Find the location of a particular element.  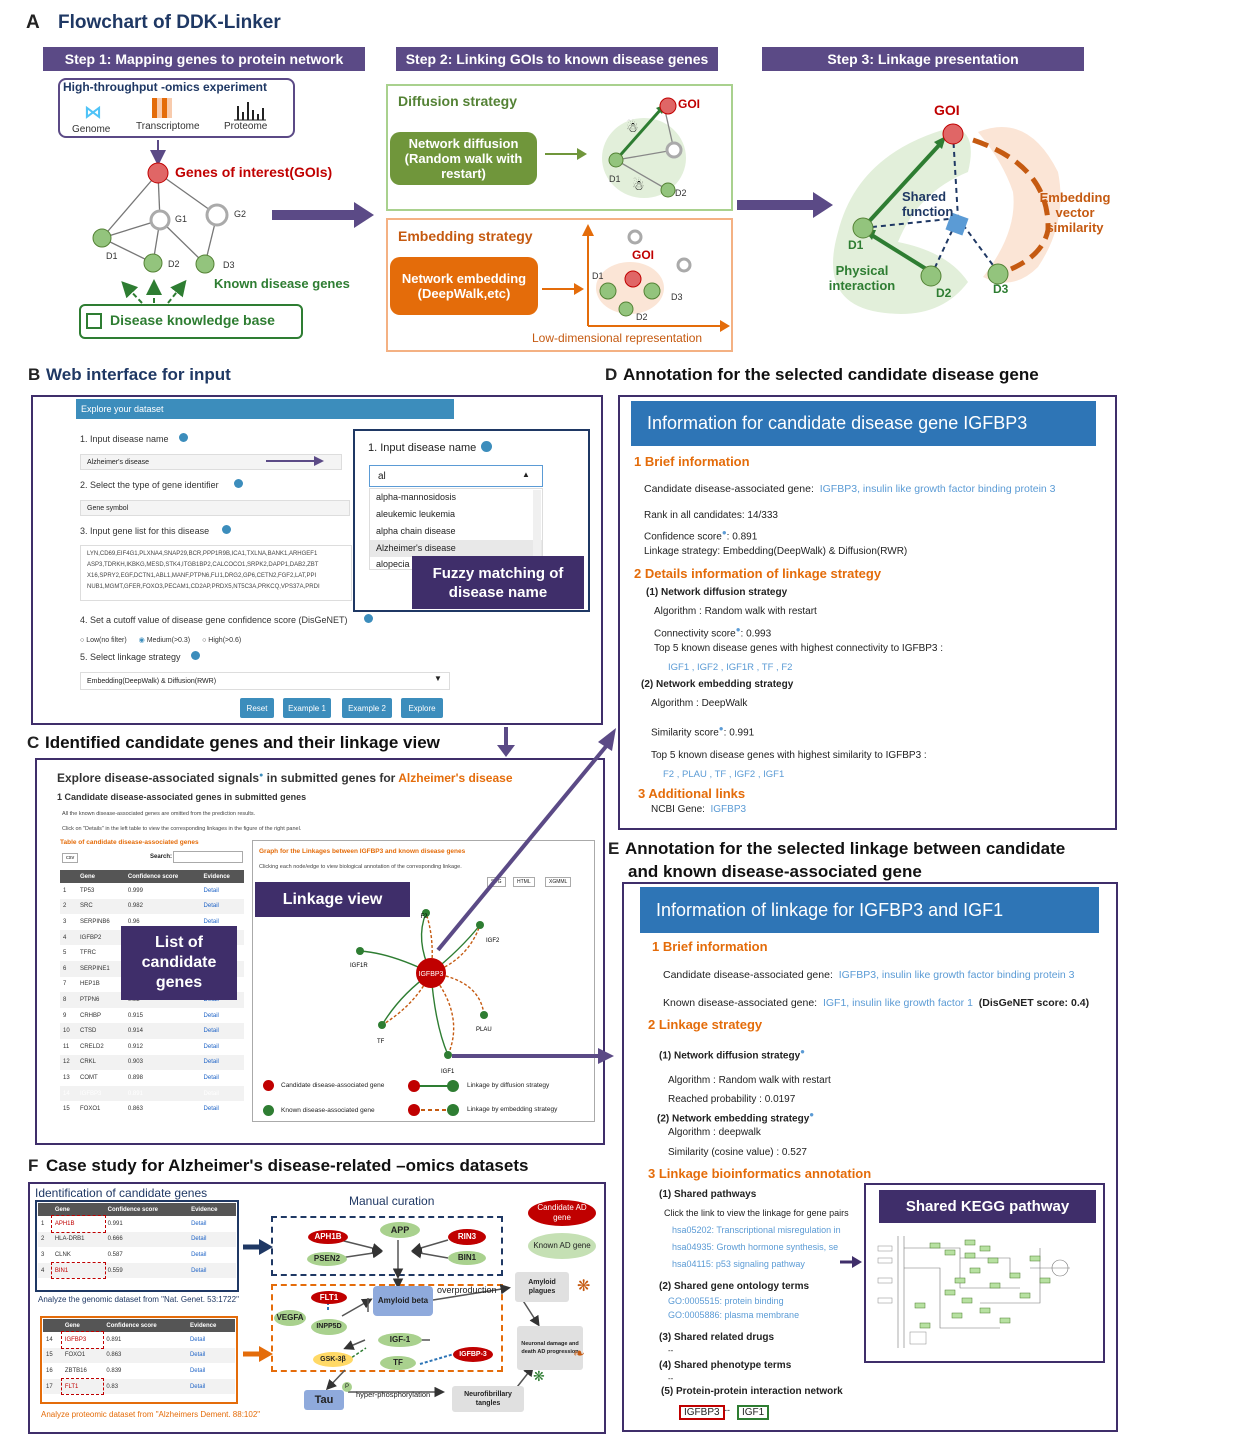

amyloid-plaques-node: Amyloid plagues is located at coordinates (542, 1287).